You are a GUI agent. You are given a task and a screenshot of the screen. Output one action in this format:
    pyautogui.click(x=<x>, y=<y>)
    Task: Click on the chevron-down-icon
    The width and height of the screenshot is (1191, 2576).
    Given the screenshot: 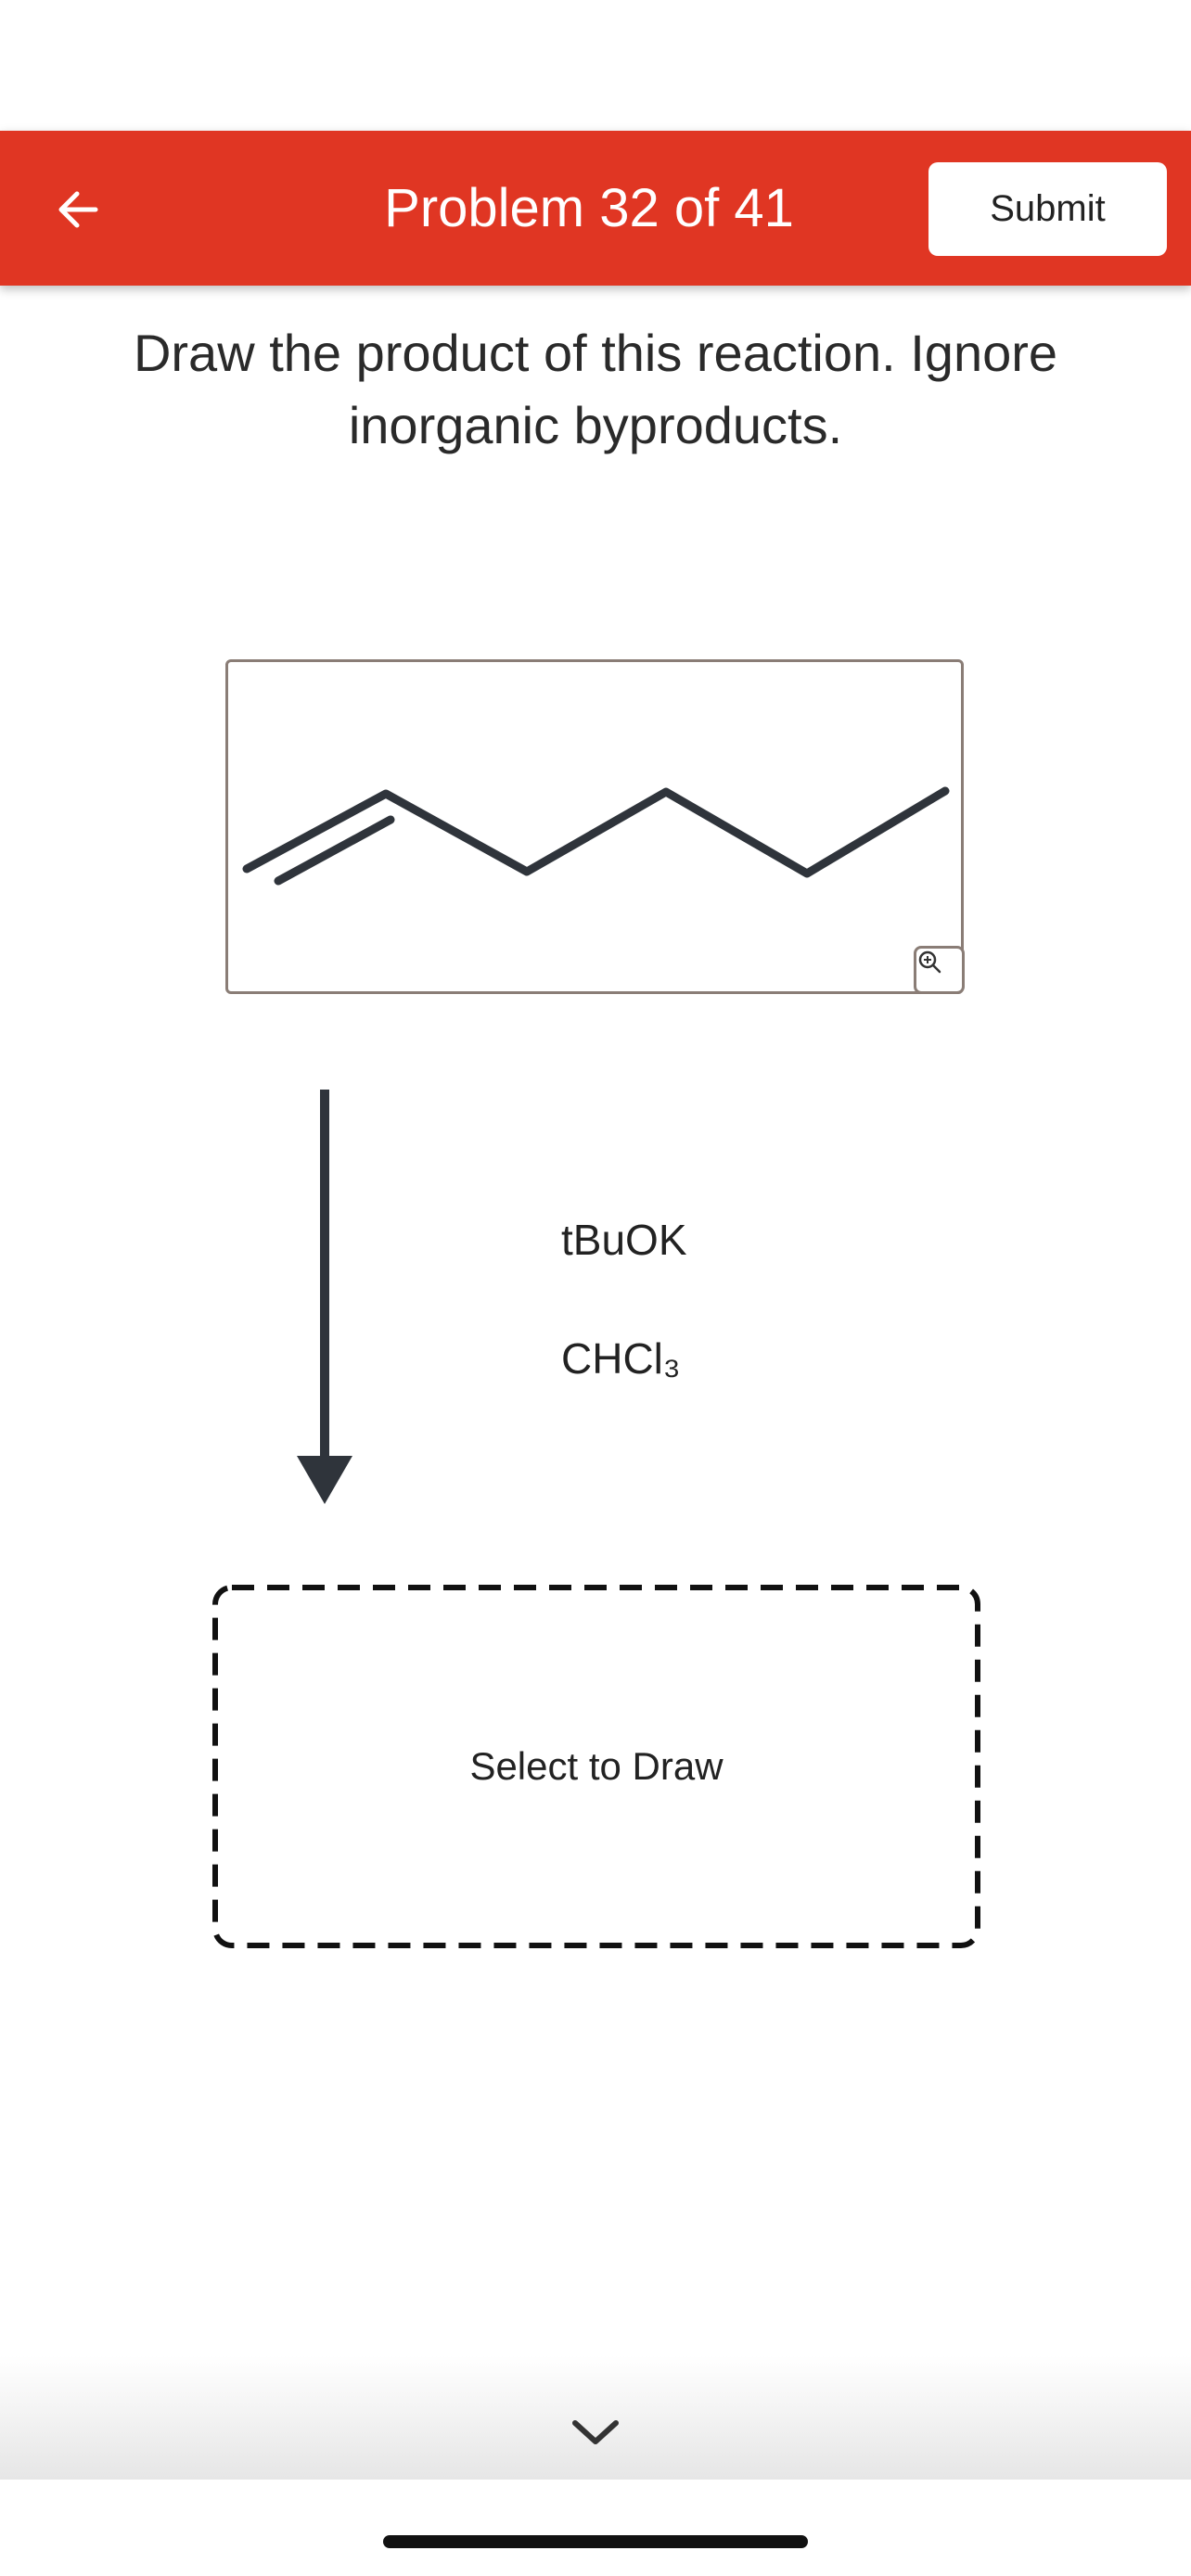 What is the action you would take?
    pyautogui.click(x=595, y=2432)
    